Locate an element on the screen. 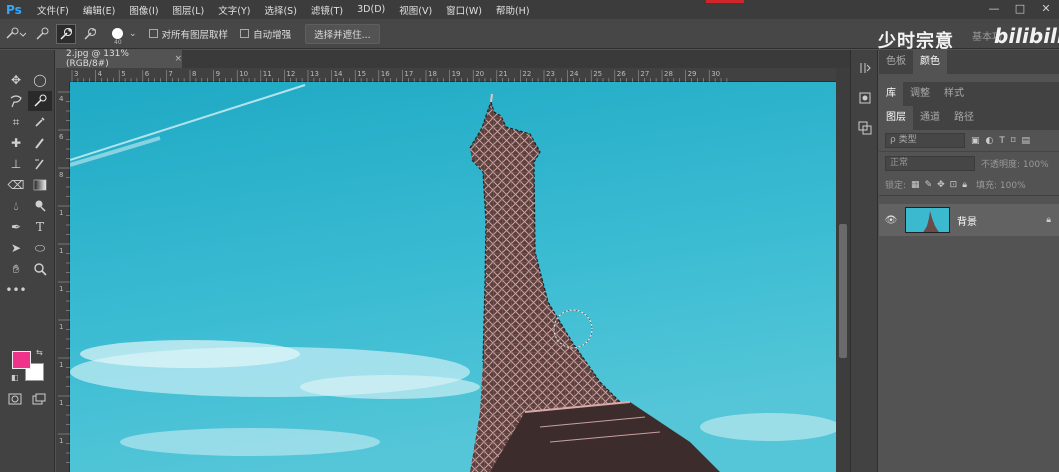 This screenshot has width=1059, height=472. smart-object-filter-icon: ▤ is located at coordinates (1026, 141).